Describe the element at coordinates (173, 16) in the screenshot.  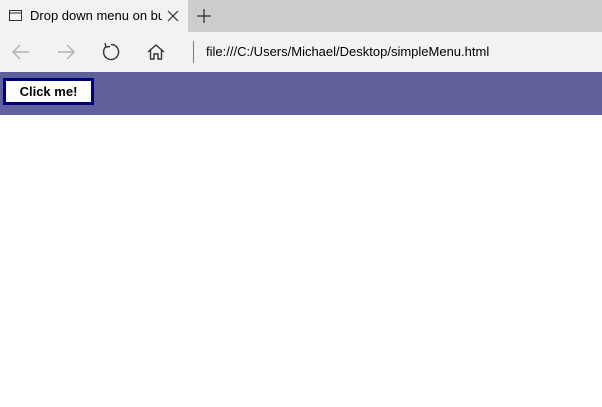
I see `close-icon` at that location.